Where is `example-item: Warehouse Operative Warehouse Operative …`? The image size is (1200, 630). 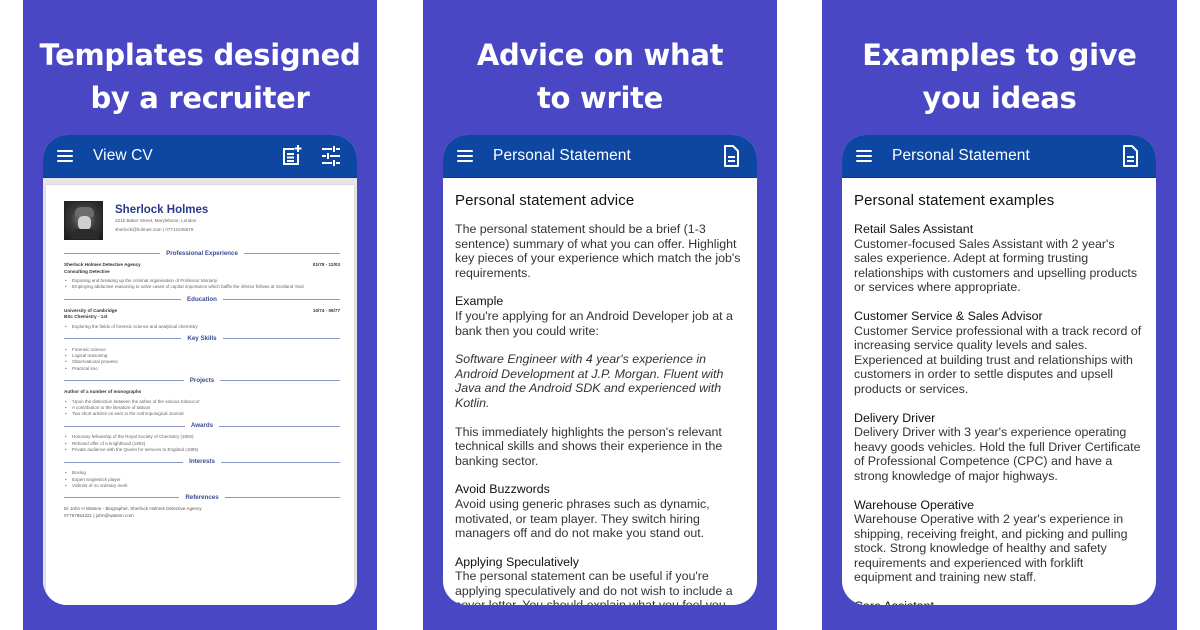 example-item: Warehouse Operative Warehouse Operative … is located at coordinates (999, 542).